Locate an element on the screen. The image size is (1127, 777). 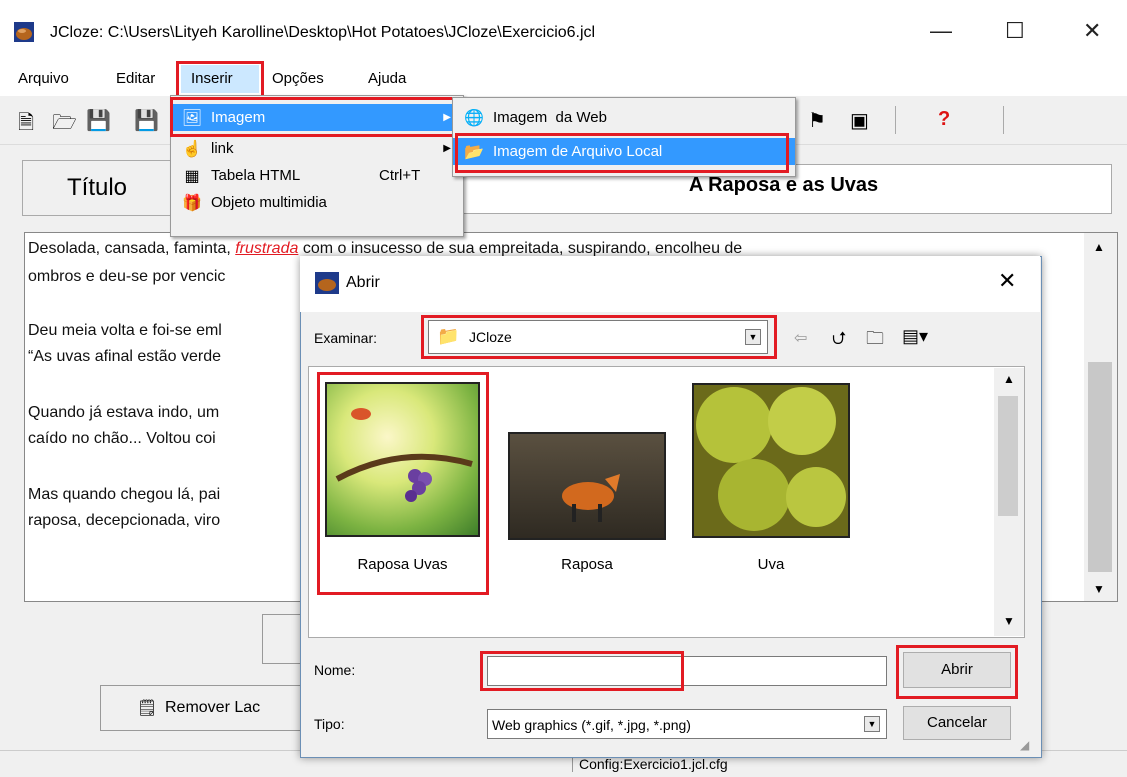
minimize-button: — is located at coordinates (941, 31).